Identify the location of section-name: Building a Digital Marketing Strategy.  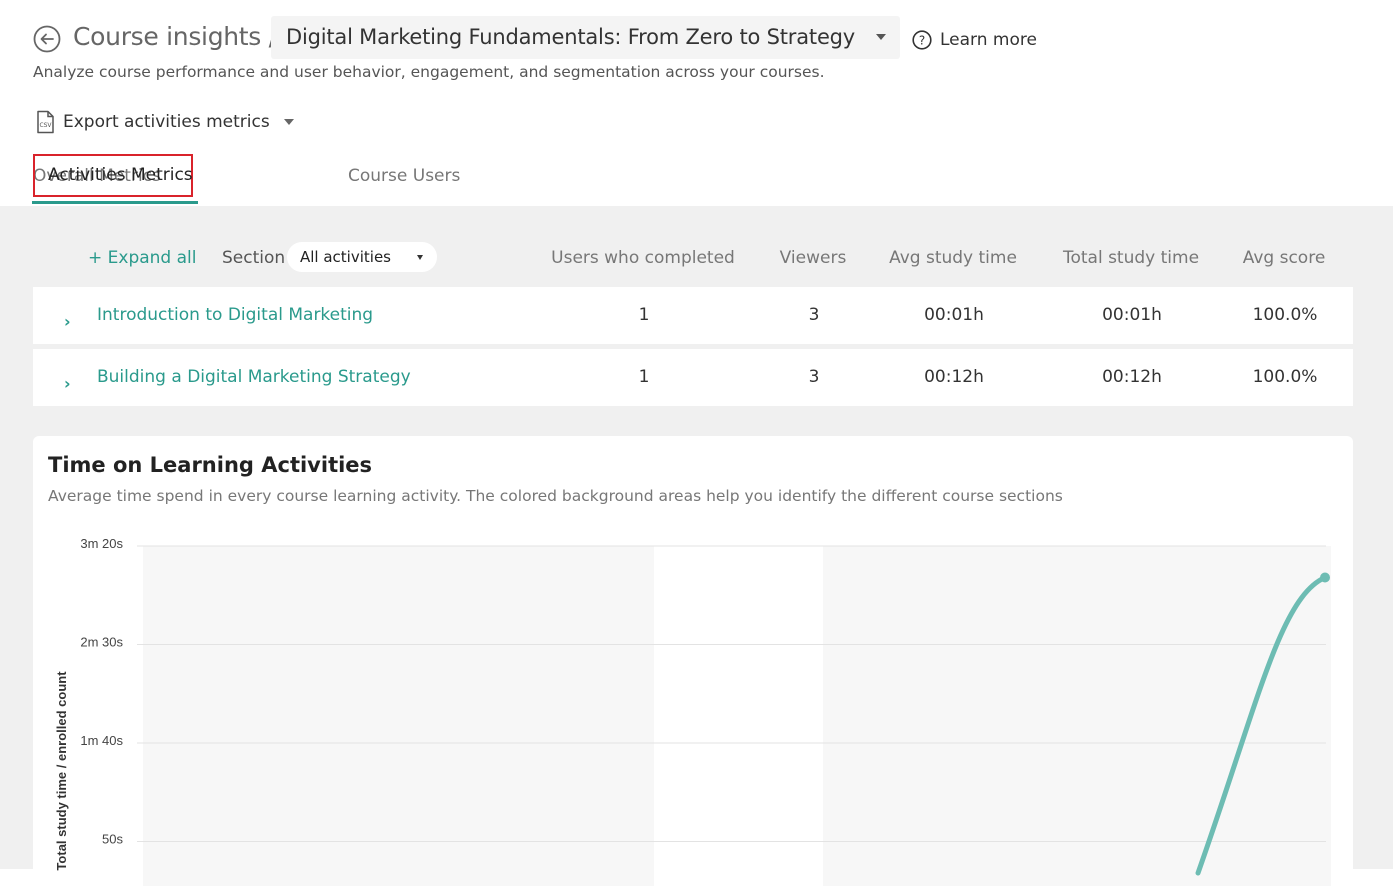
(254, 377).